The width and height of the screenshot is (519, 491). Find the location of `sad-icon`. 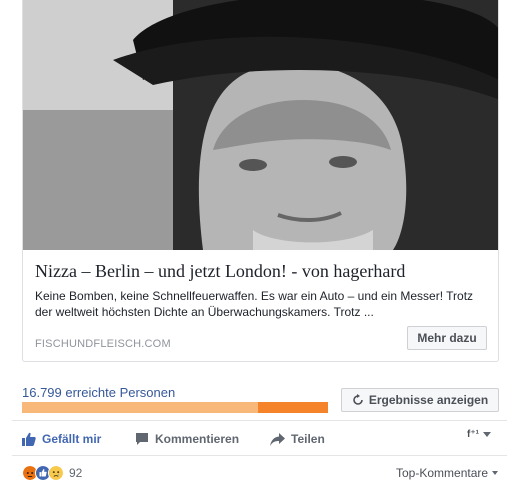

sad-icon is located at coordinates (56, 473).